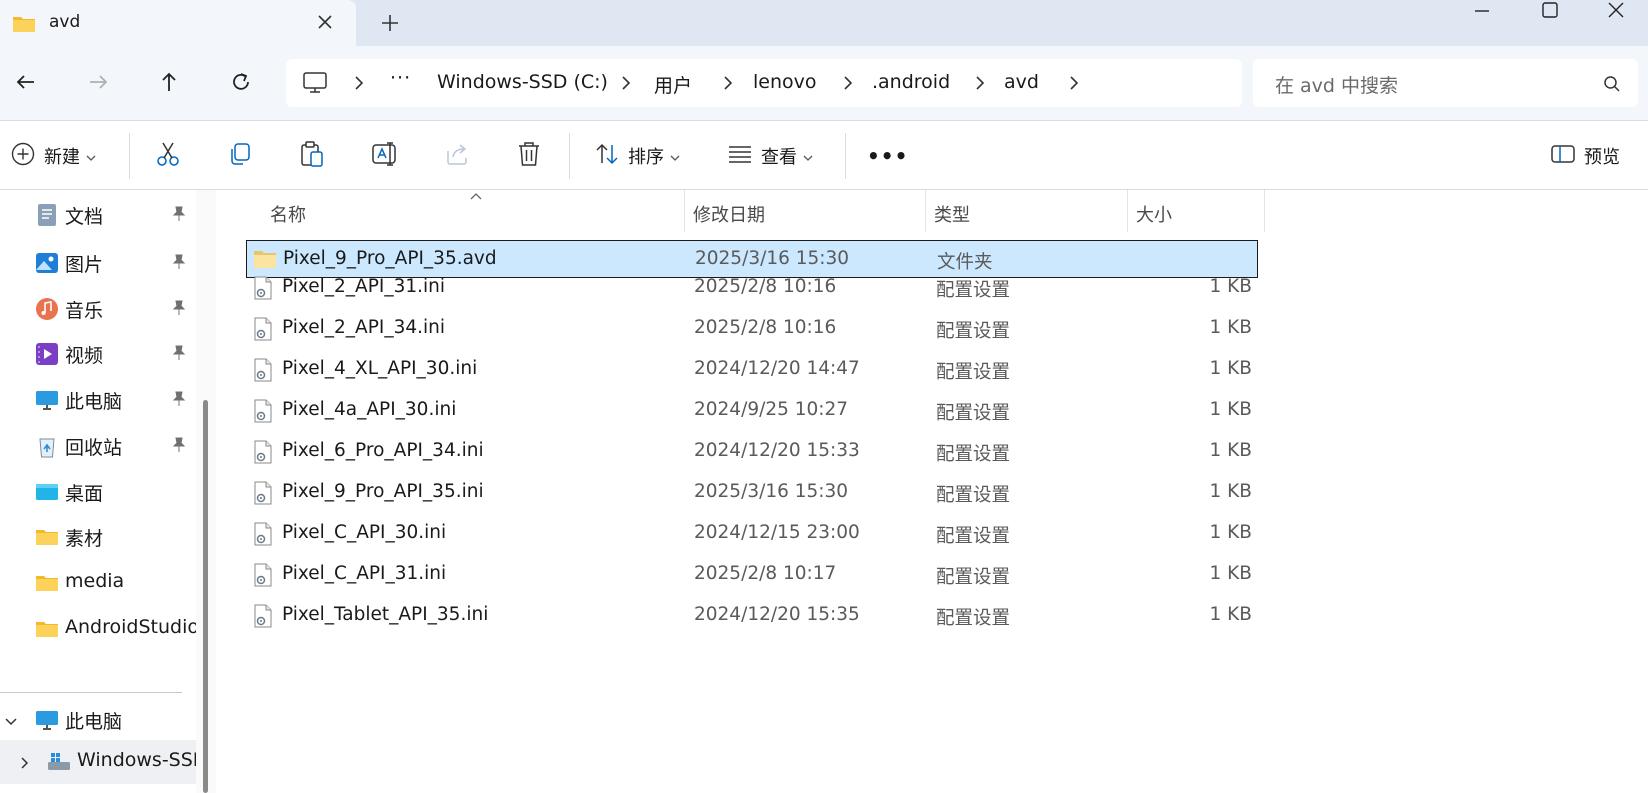 The width and height of the screenshot is (1648, 793). Describe the element at coordinates (47, 309) in the screenshot. I see `music-icon` at that location.